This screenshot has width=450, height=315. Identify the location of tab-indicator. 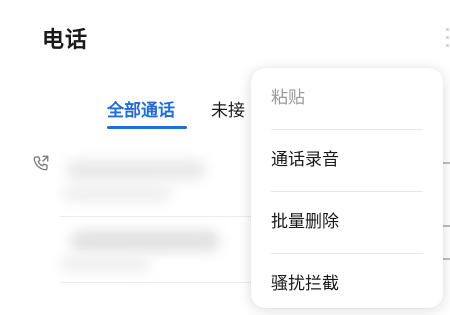
(147, 127).